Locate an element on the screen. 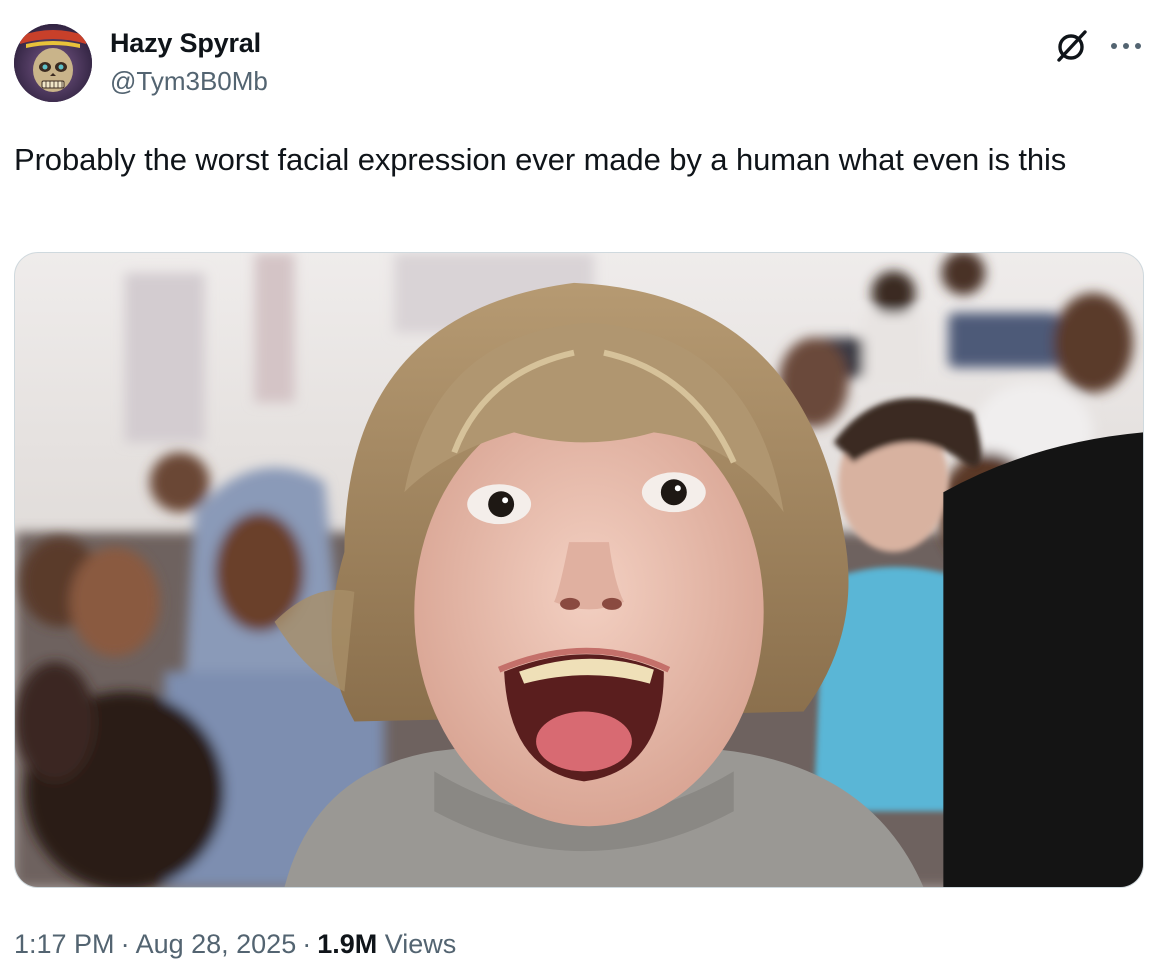 The width and height of the screenshot is (1162, 980). avatar is located at coordinates (53, 63).